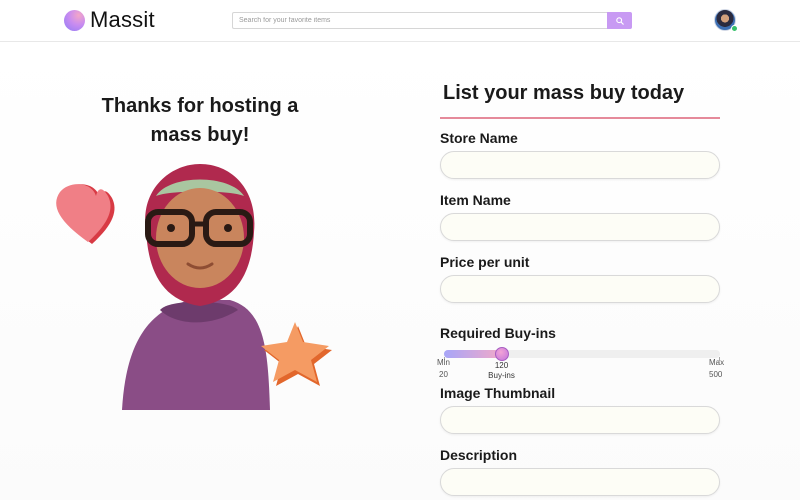 This screenshot has height=500, width=800. I want to click on slider-current-caption: Buy-ins, so click(501, 375).